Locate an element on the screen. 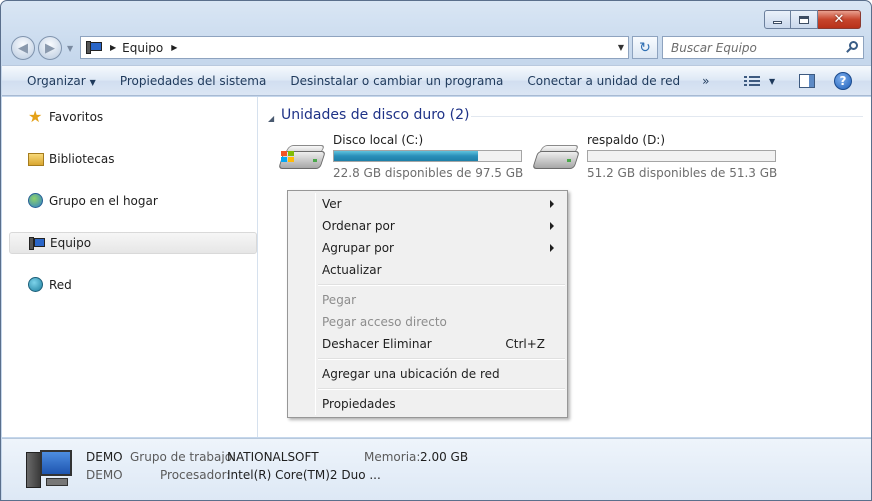 The image size is (872, 501). drive-name: Disco local (C:) is located at coordinates (378, 140).